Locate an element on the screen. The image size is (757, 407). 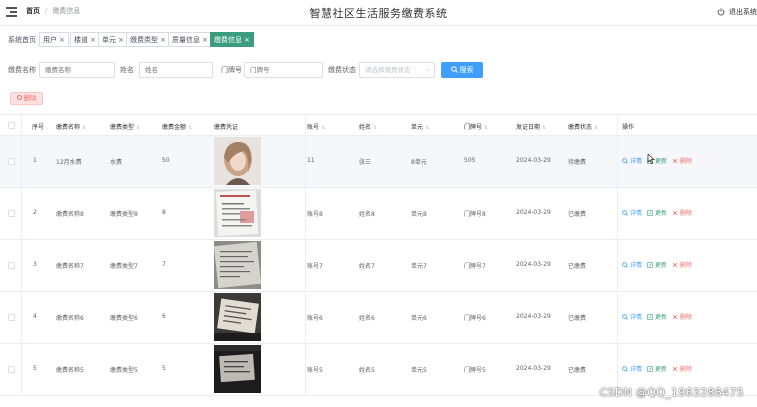
cell-name: 姓名7 is located at coordinates (367, 266).